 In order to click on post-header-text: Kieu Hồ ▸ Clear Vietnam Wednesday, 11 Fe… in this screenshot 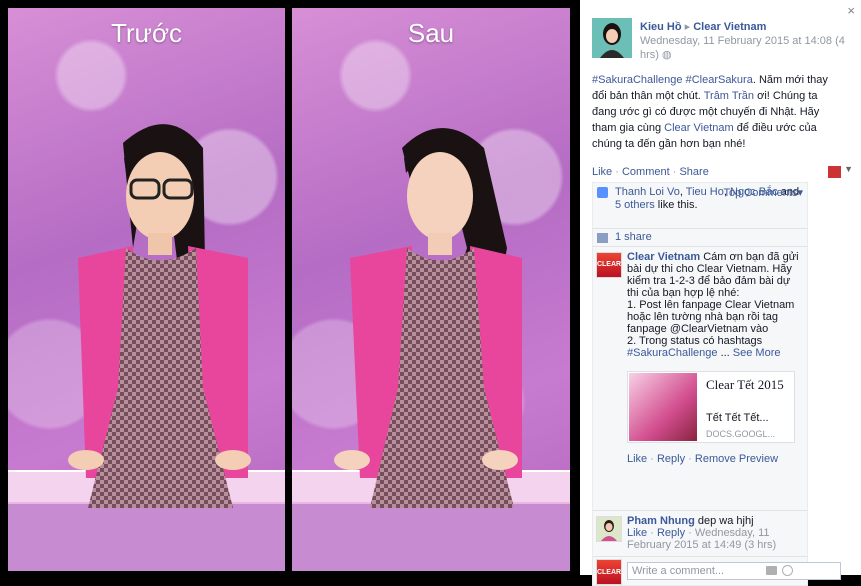, I will do `click(745, 41)`.